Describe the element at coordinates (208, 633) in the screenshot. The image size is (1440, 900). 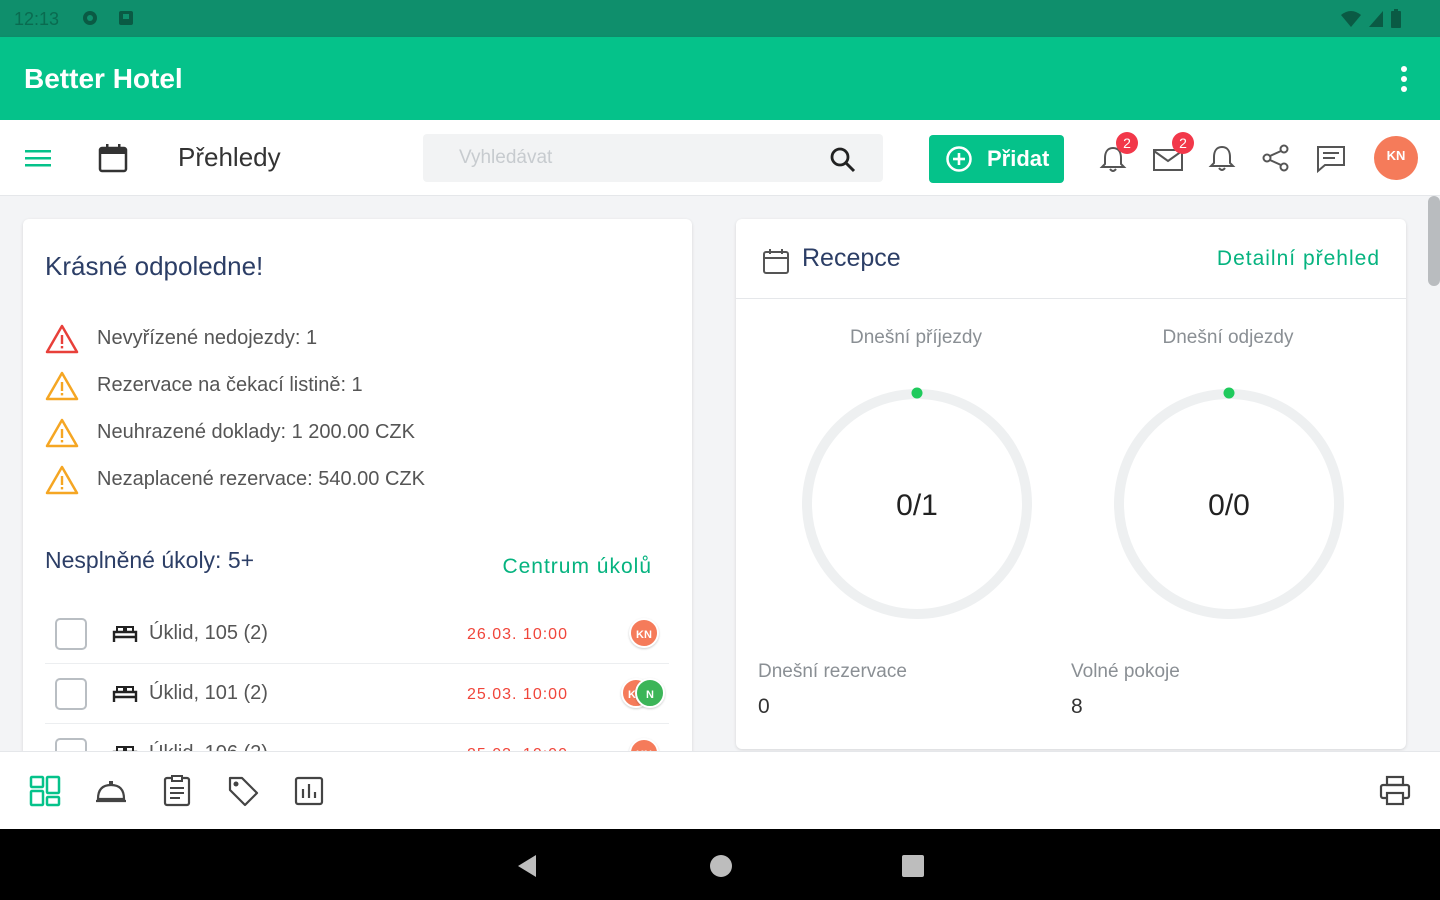
I see `task-name: Úklid, 105 (2)` at that location.